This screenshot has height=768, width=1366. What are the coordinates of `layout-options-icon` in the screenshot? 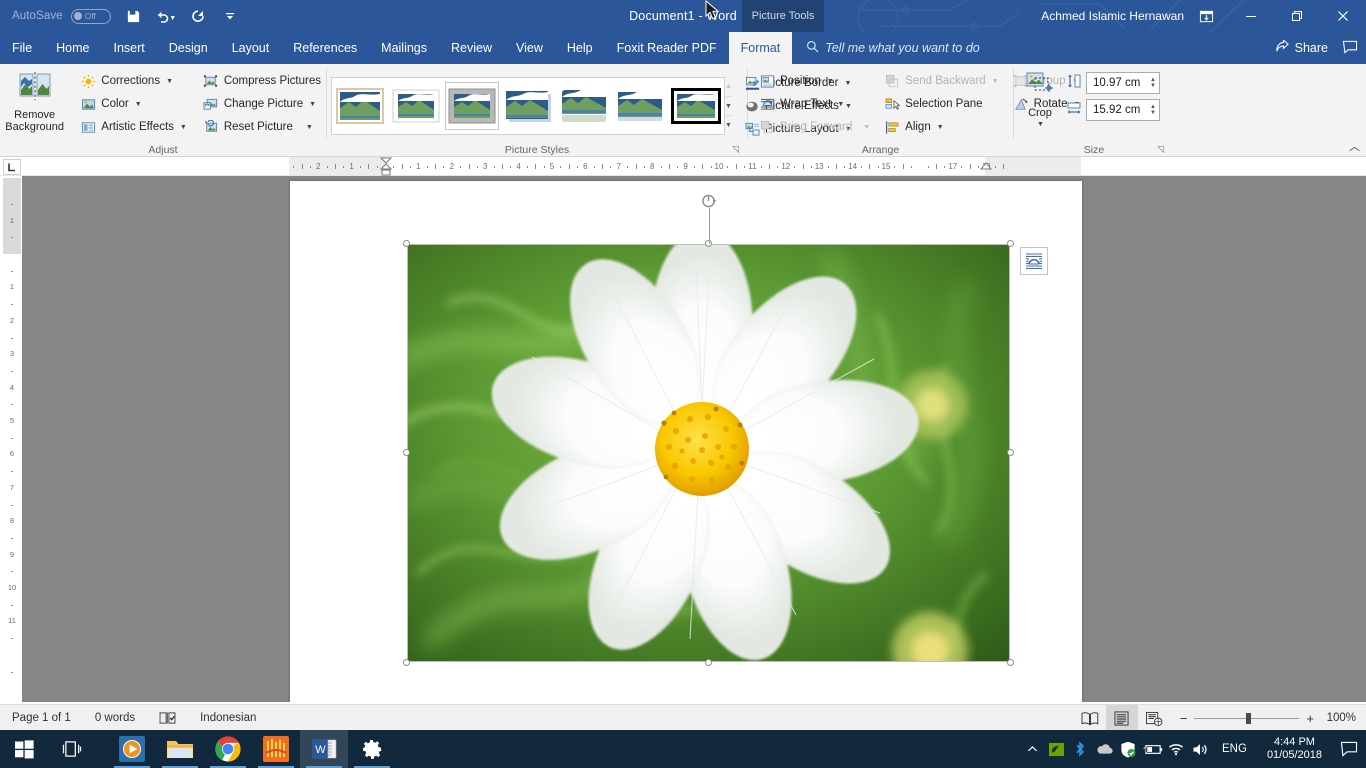 It's located at (1034, 261).